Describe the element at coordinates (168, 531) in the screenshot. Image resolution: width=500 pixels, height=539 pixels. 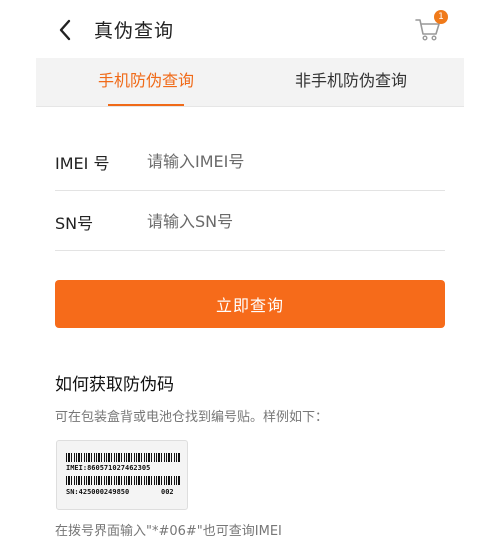
I see `dial-hint-text: 在拨号界面输入"*#06#"也可查询IMEI` at that location.